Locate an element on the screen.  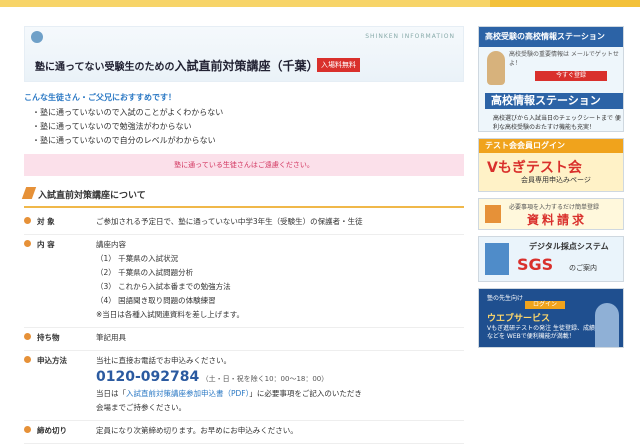
banner-title: 高校情報ステーション is located at coordinates (554, 101).